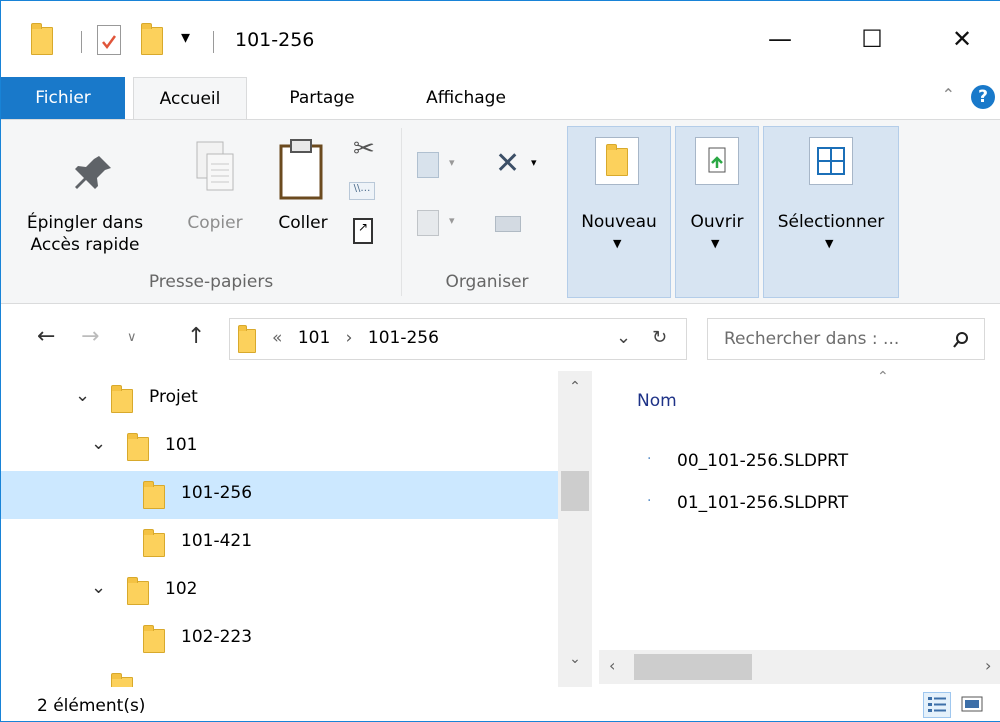 The height and width of the screenshot is (722, 1000). Describe the element at coordinates (831, 161) in the screenshot. I see `select-icon` at that location.